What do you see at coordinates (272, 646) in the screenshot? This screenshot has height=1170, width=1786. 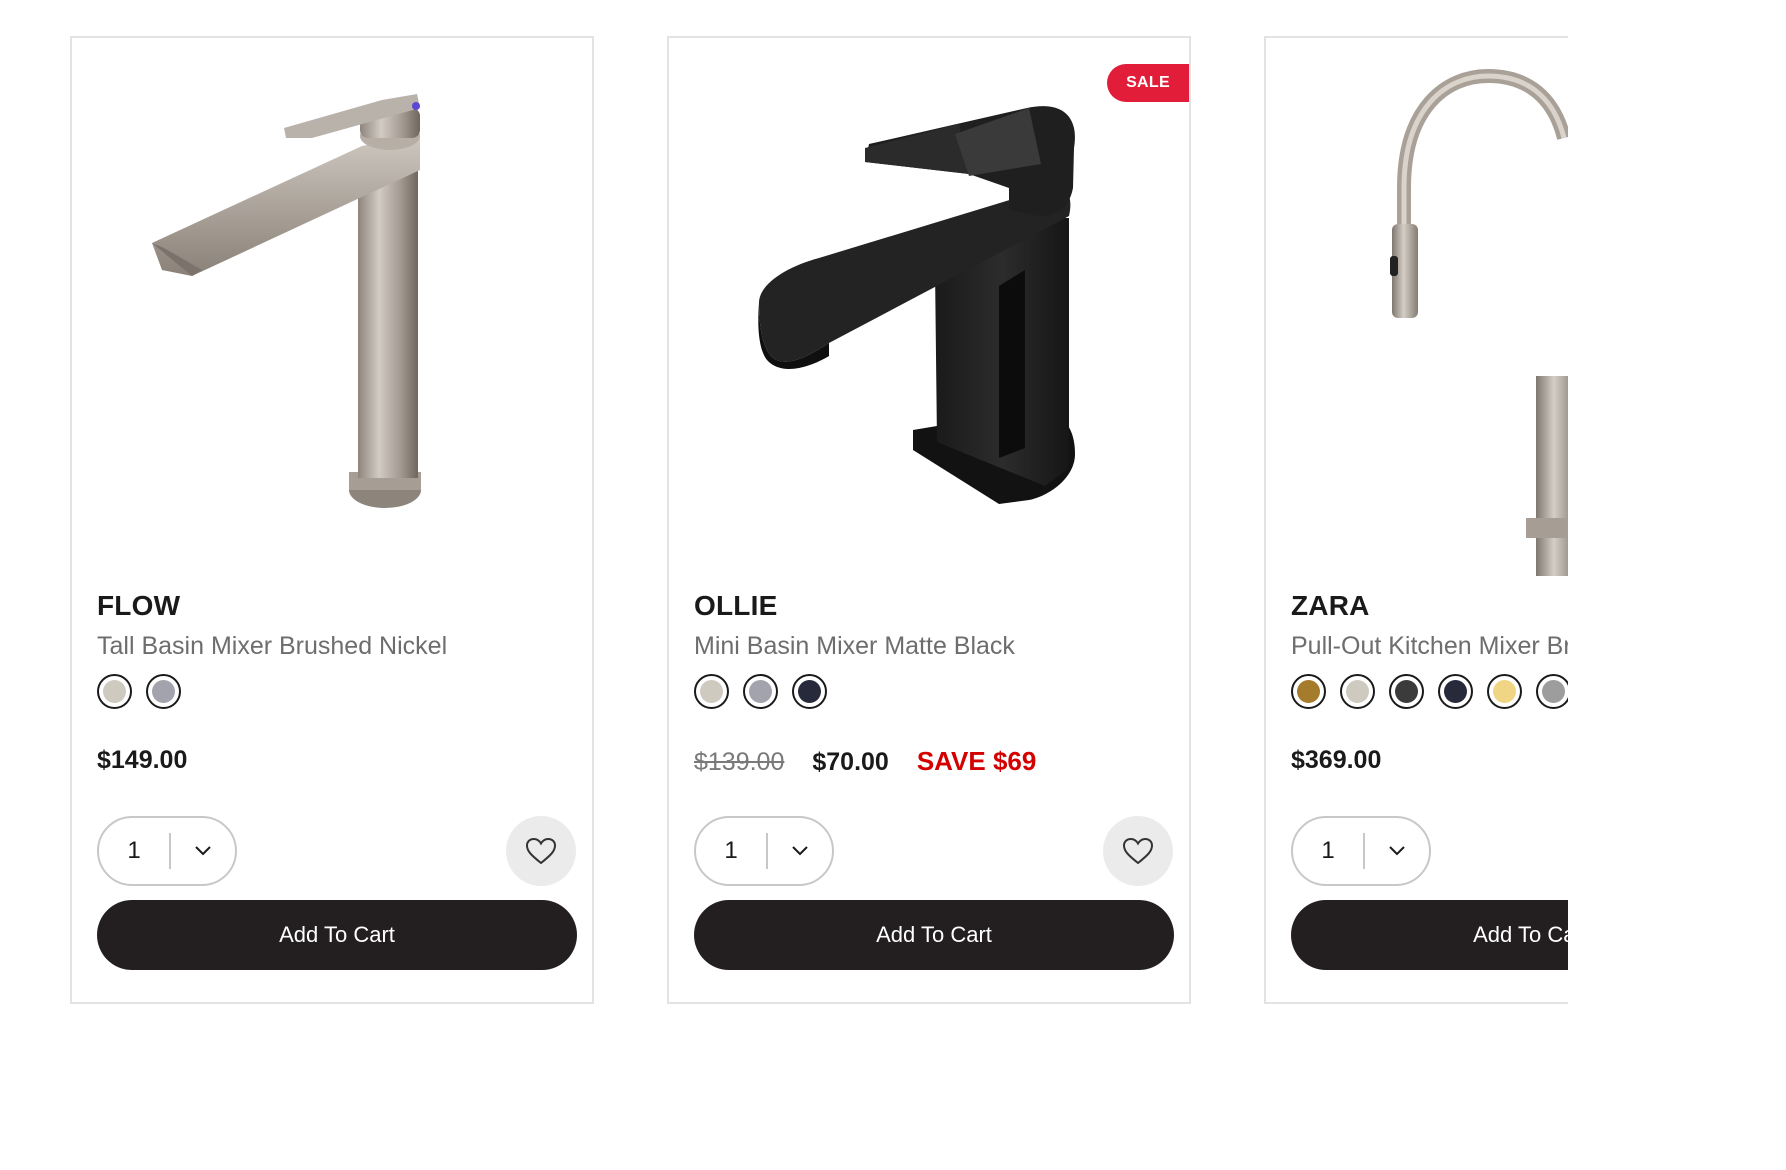 I see `product-name: Tall Basin Mixer Brushed Nickel` at bounding box center [272, 646].